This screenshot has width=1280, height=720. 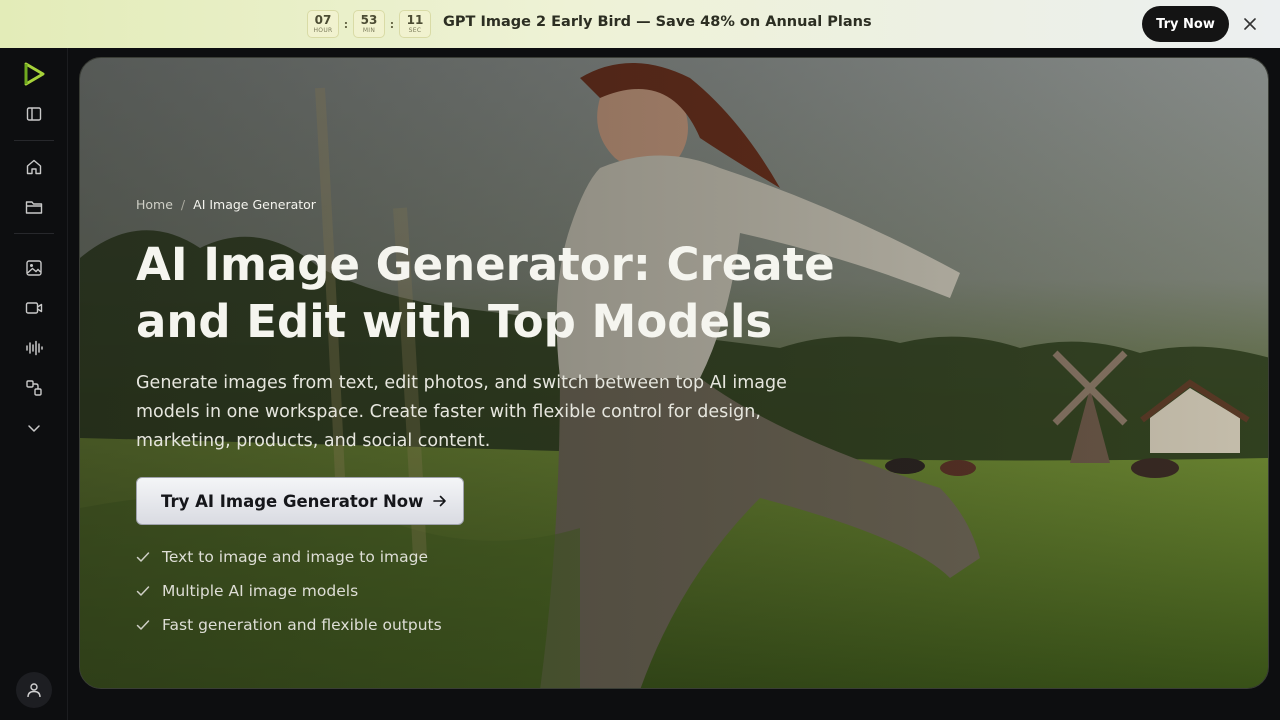 What do you see at coordinates (369, 30) in the screenshot?
I see `timer-minutes-label: MIN` at bounding box center [369, 30].